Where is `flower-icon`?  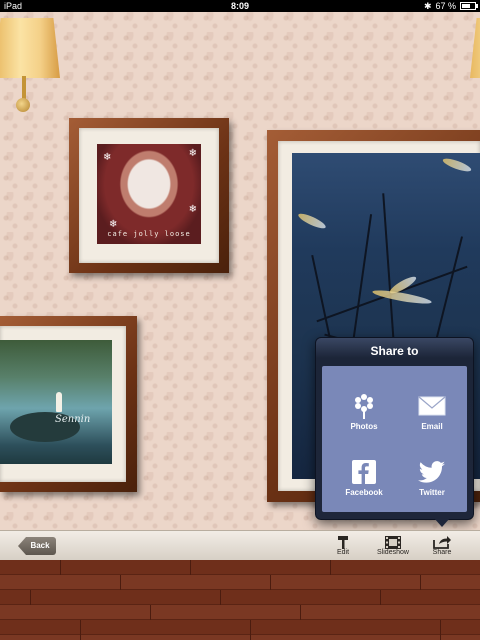
flower-icon is located at coordinates (364, 406).